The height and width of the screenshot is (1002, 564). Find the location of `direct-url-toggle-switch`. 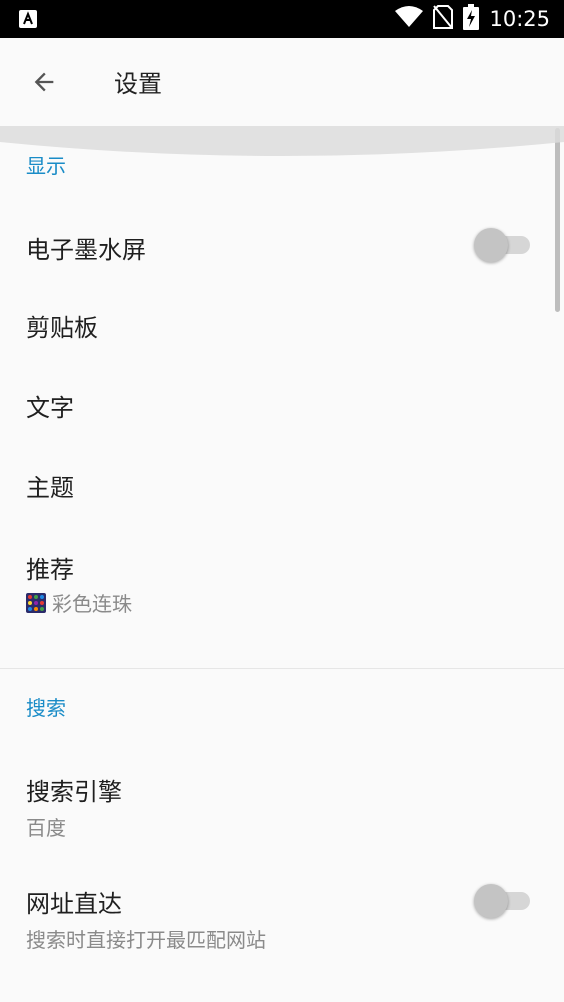

direct-url-toggle-switch is located at coordinates (502, 901).